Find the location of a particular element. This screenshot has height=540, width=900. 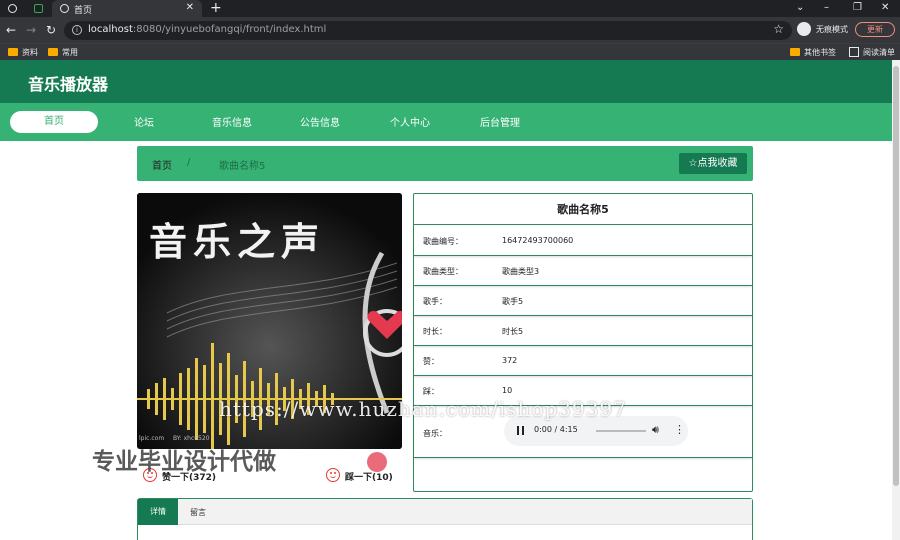

tab-search-icon: ⌄ is located at coordinates (800, 7).